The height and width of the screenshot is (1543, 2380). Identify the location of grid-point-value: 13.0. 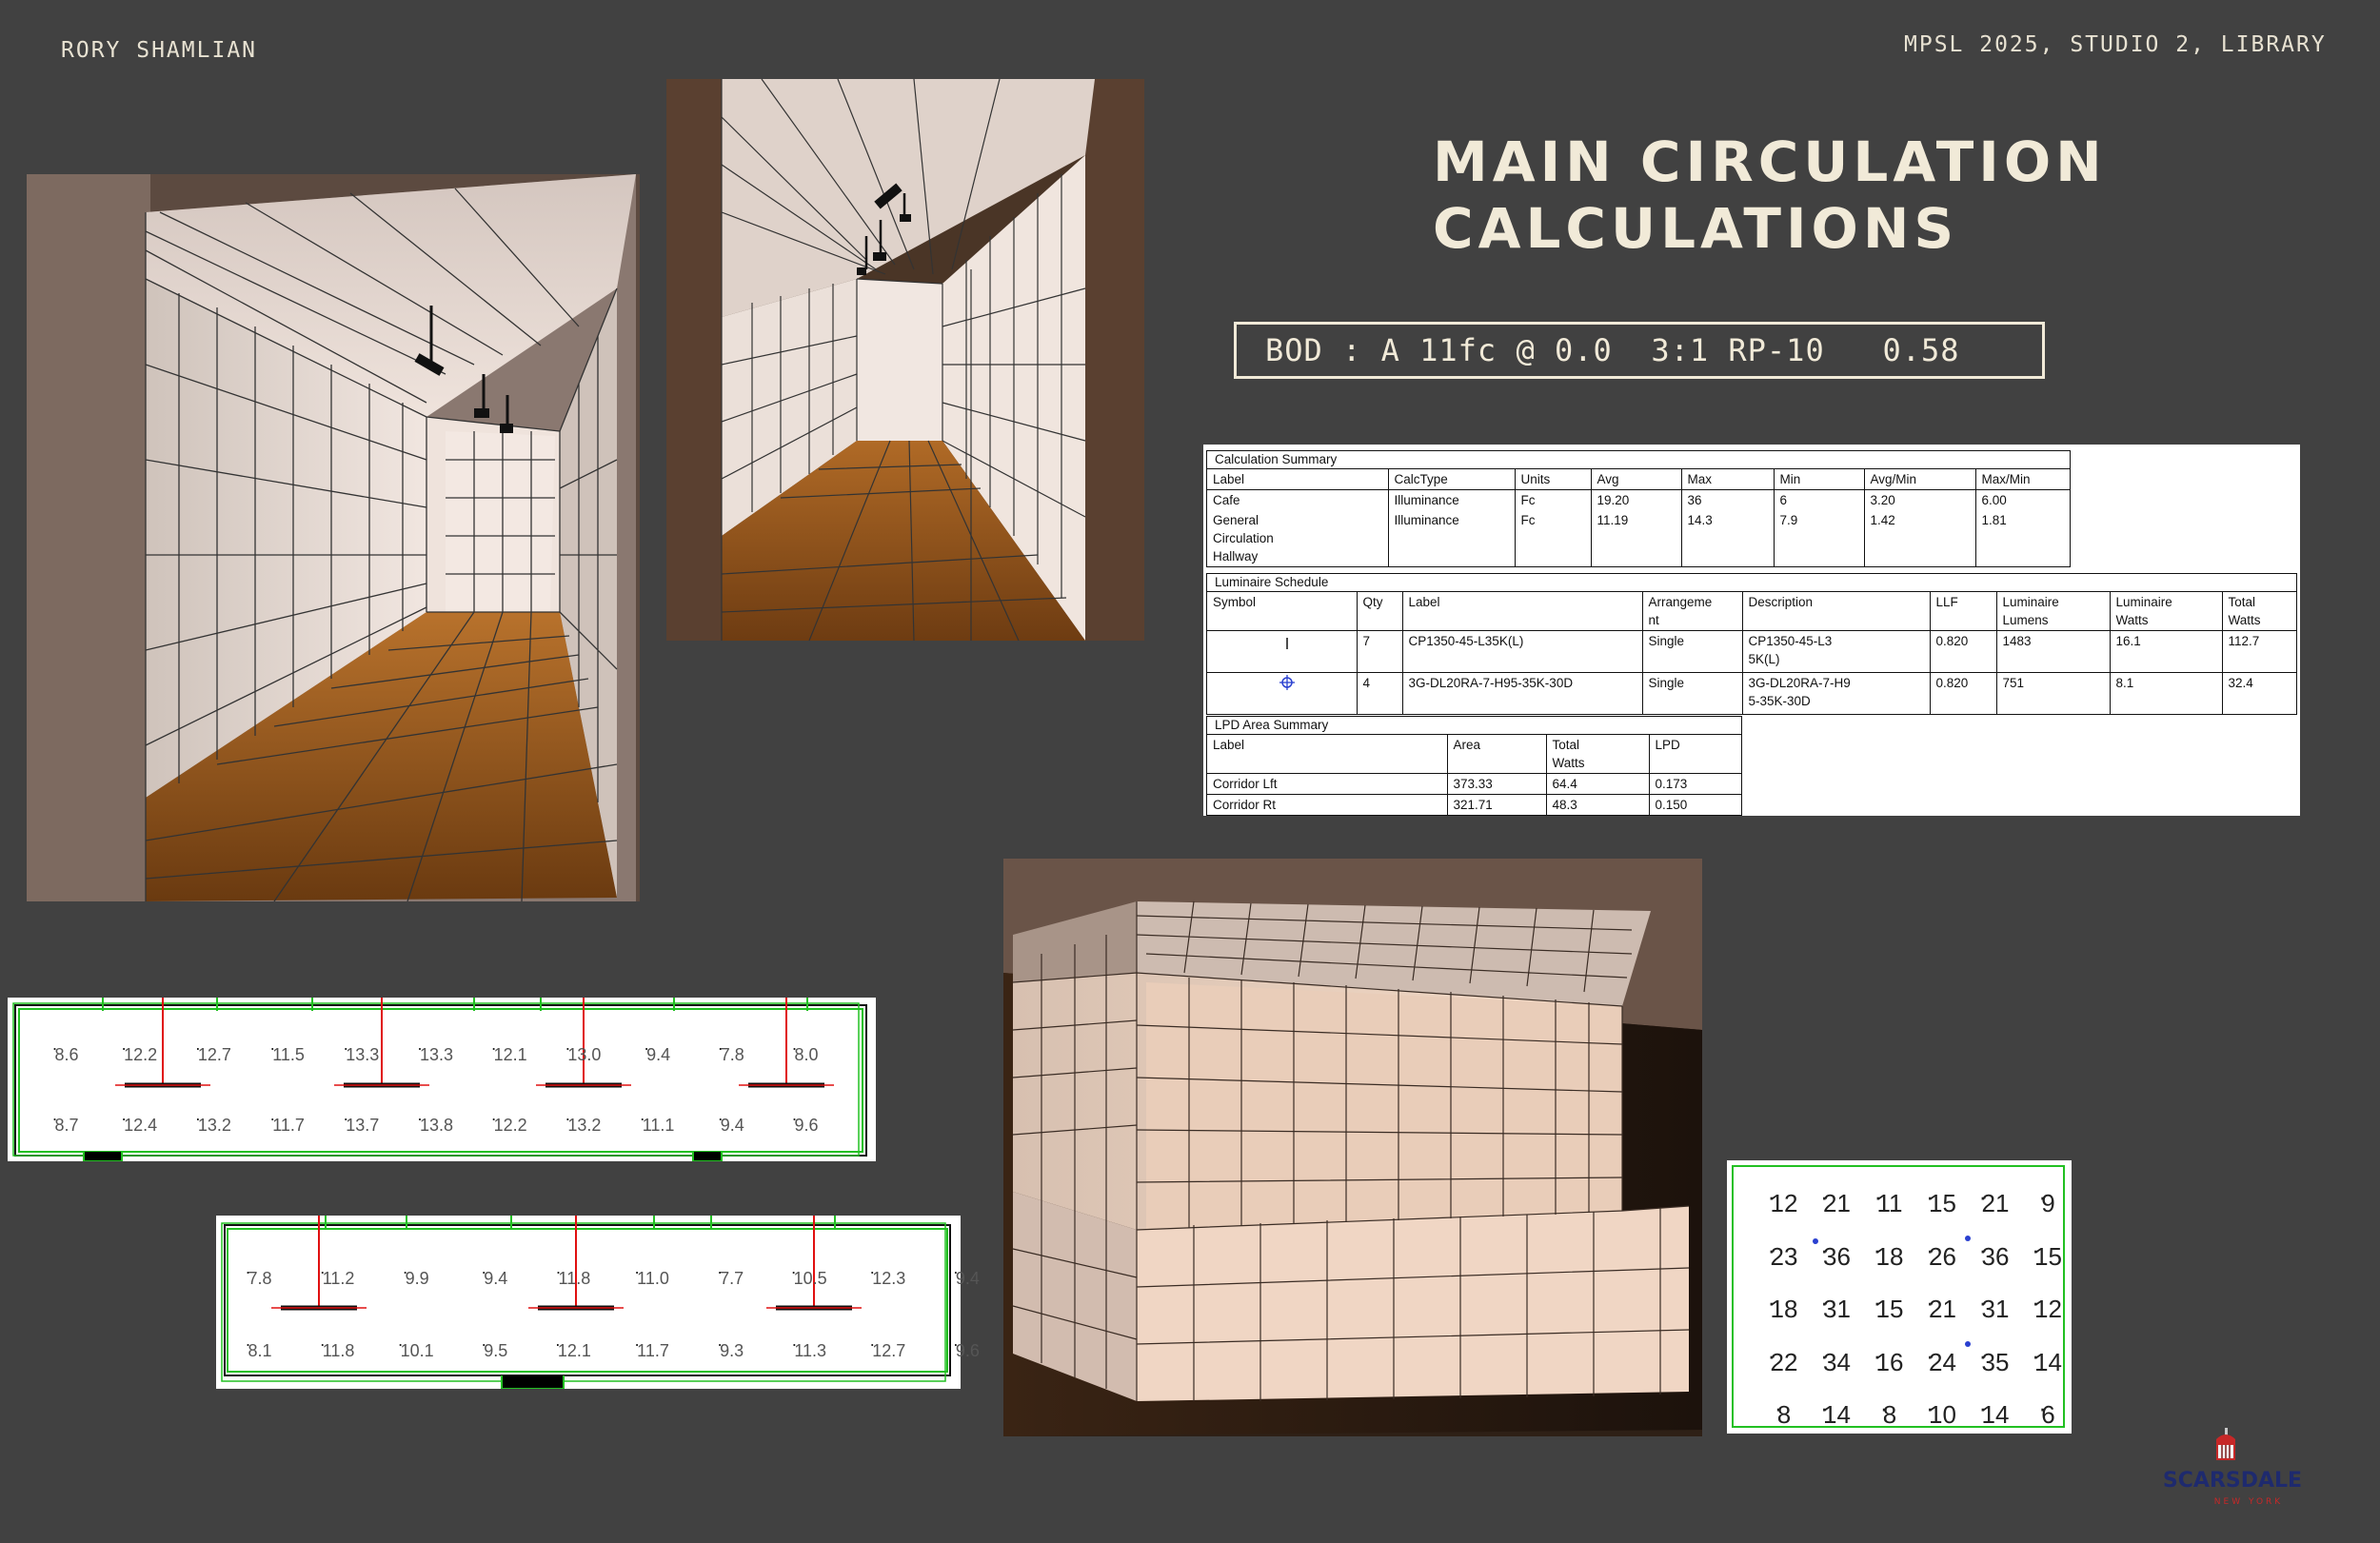
(583, 1052).